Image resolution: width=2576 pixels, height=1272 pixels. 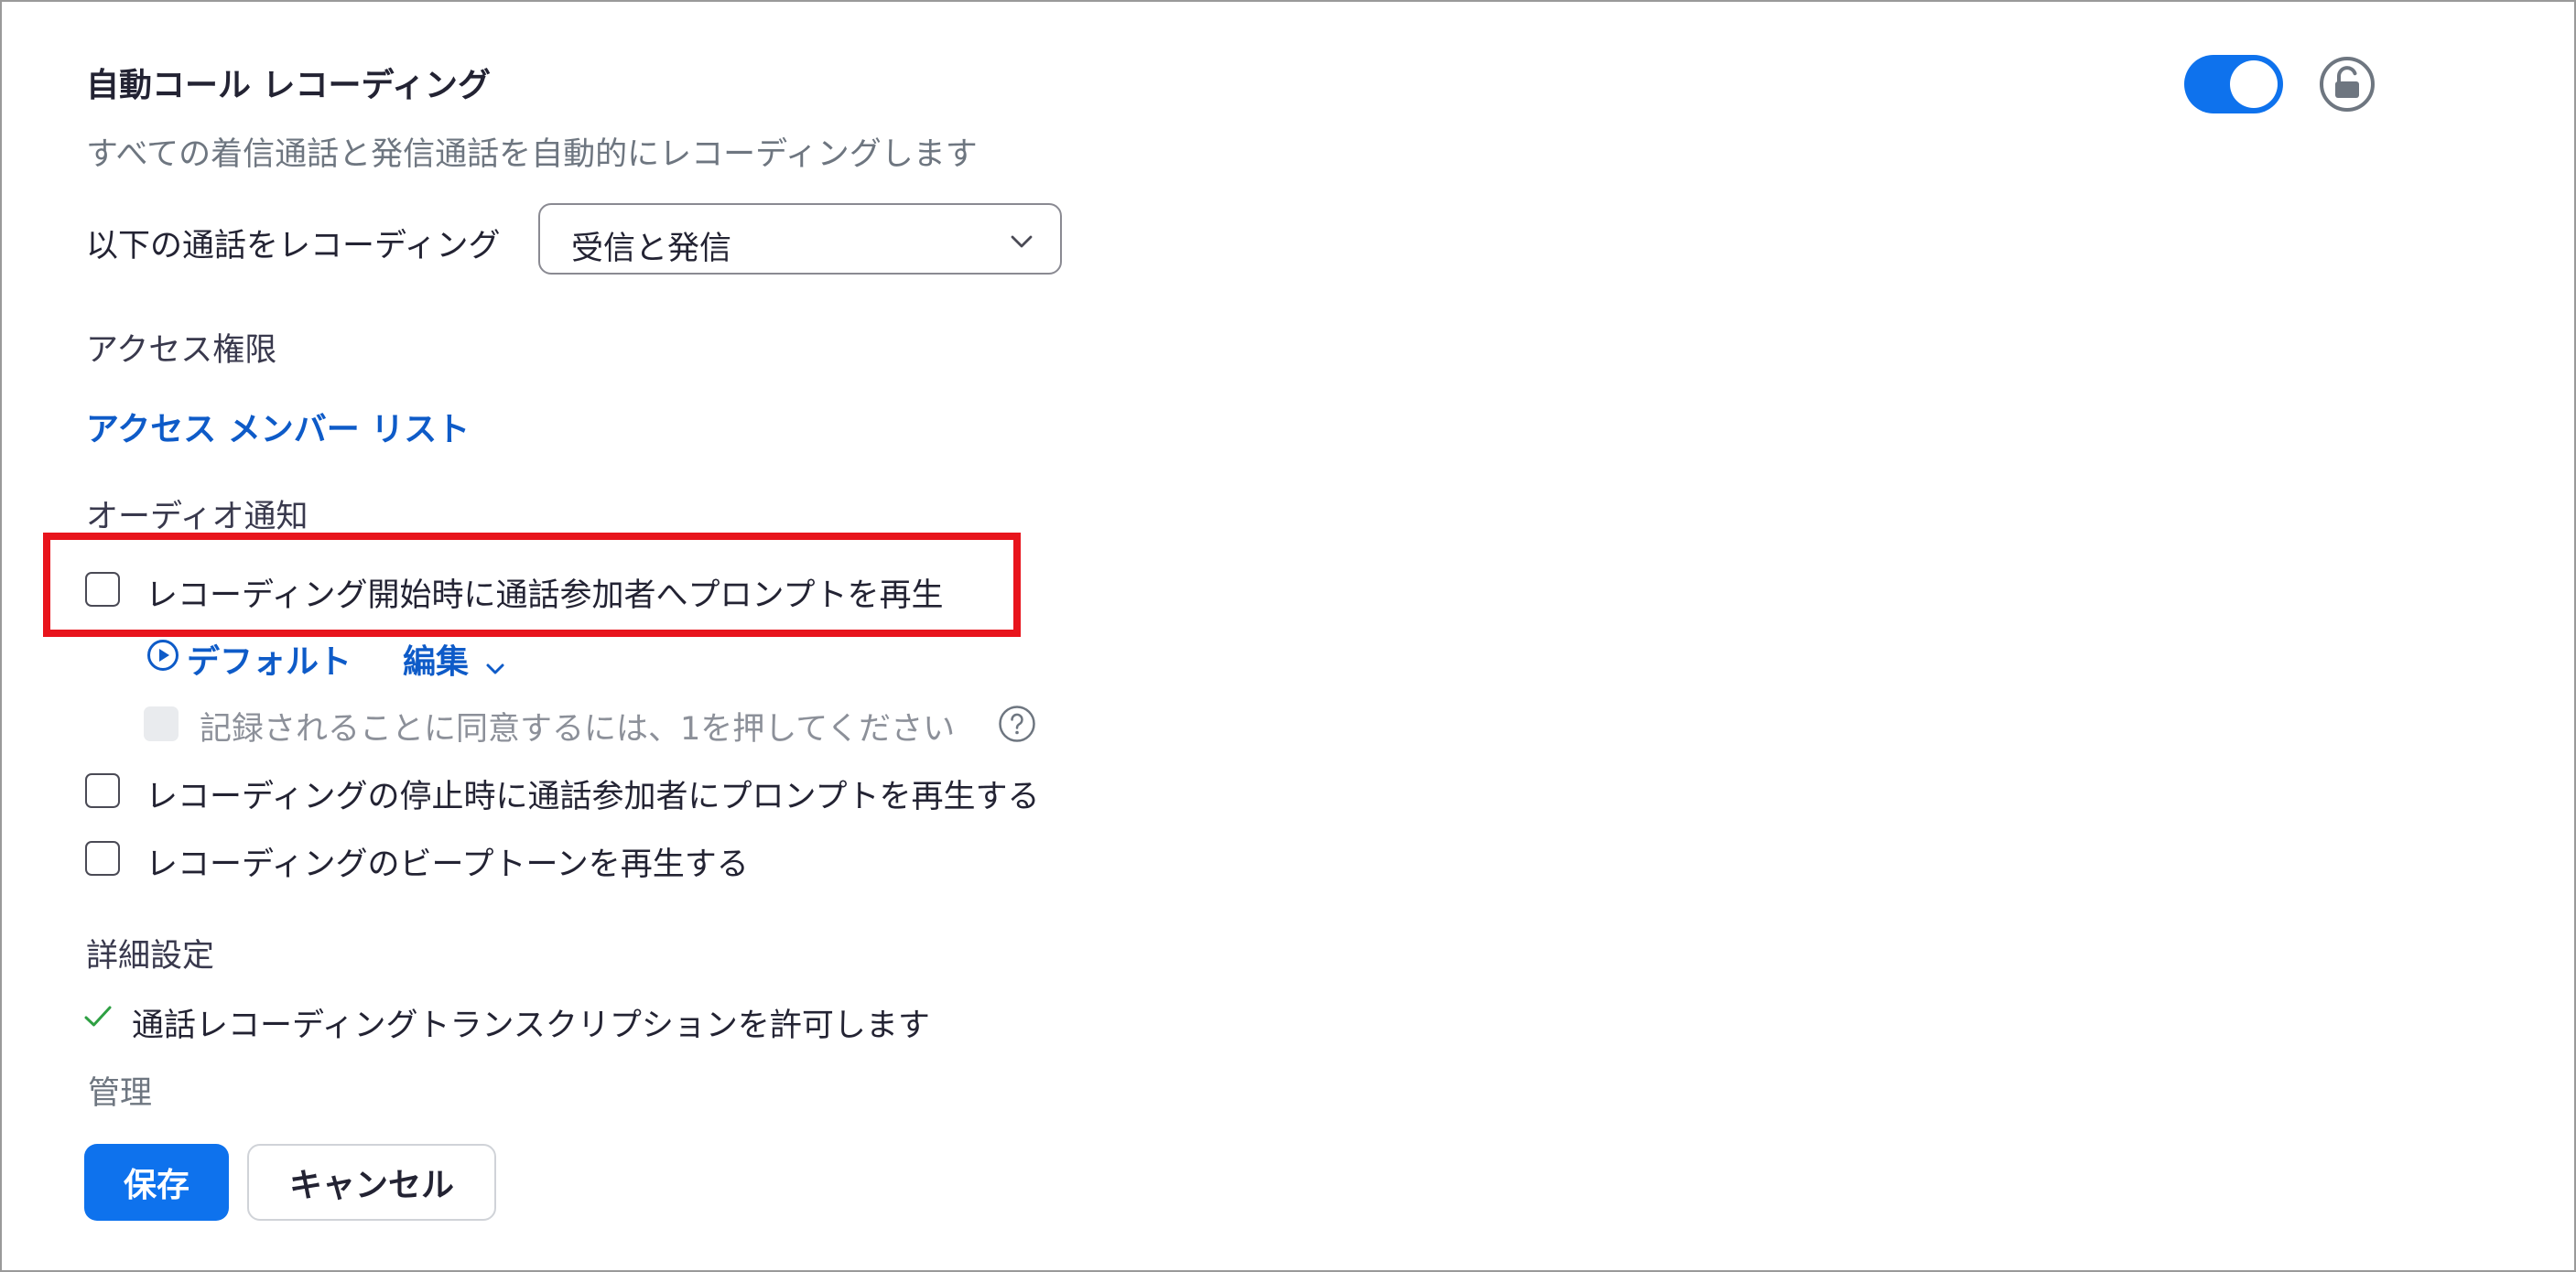 I want to click on unlocked-padlock-icon, so click(x=2347, y=84).